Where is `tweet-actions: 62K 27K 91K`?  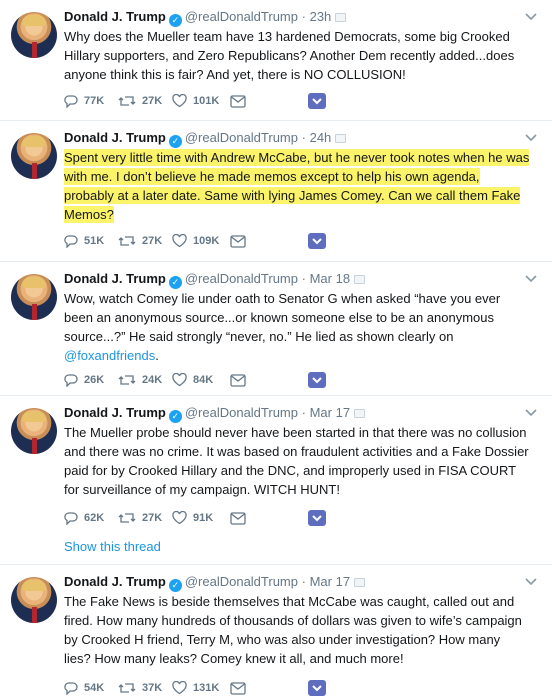
tweet-actions: 62K 27K 91K is located at coordinates (195, 518).